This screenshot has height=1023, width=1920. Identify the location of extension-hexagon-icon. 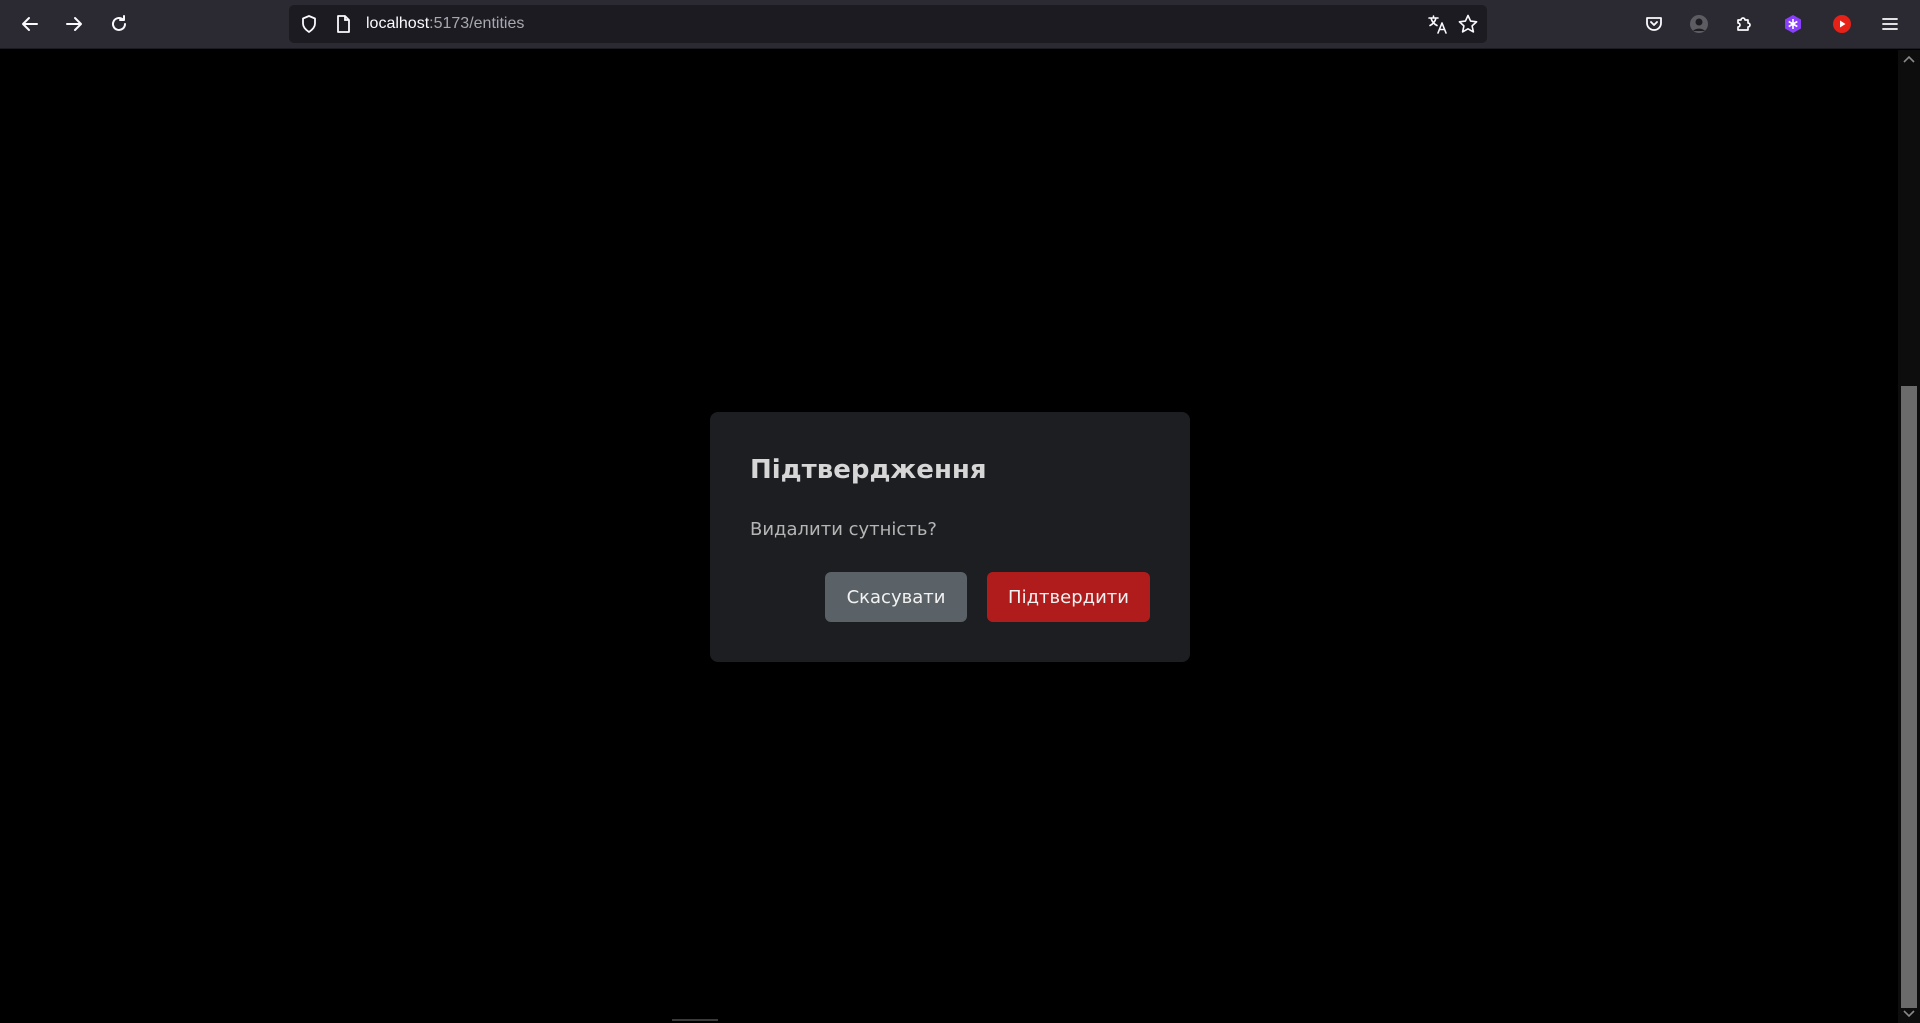
(1793, 24).